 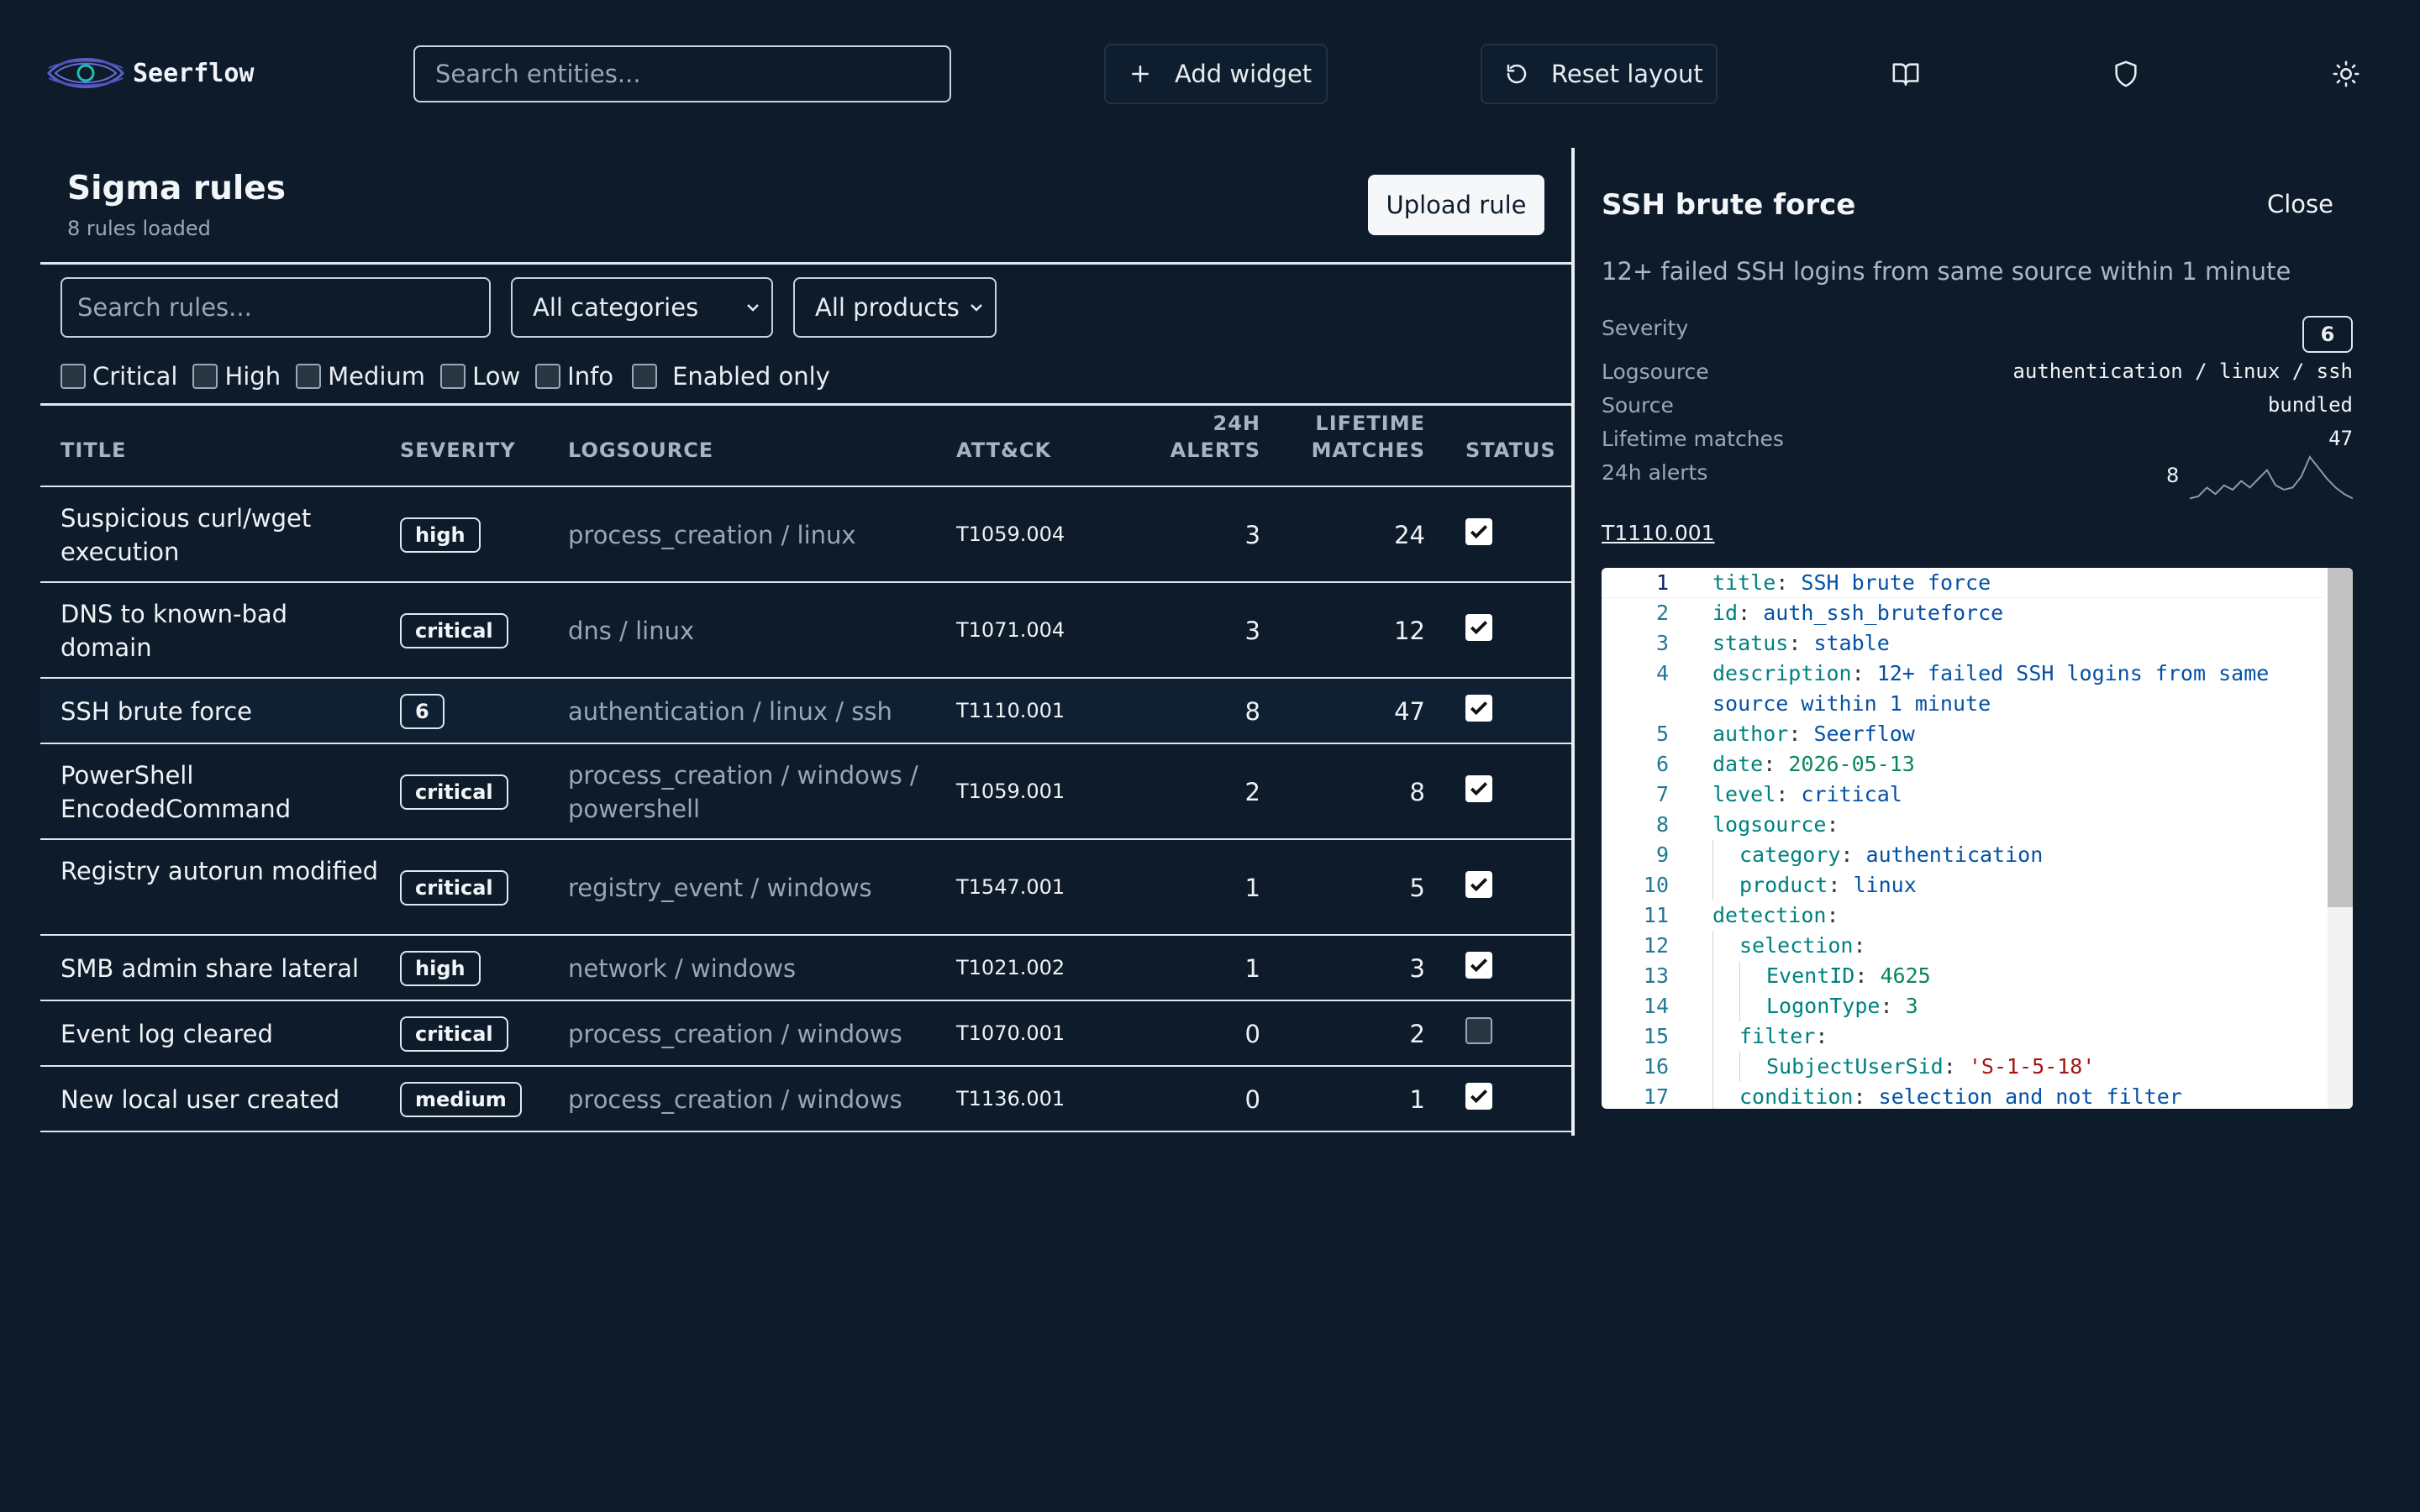 I want to click on technique-link: T1110.001, so click(x=1658, y=533).